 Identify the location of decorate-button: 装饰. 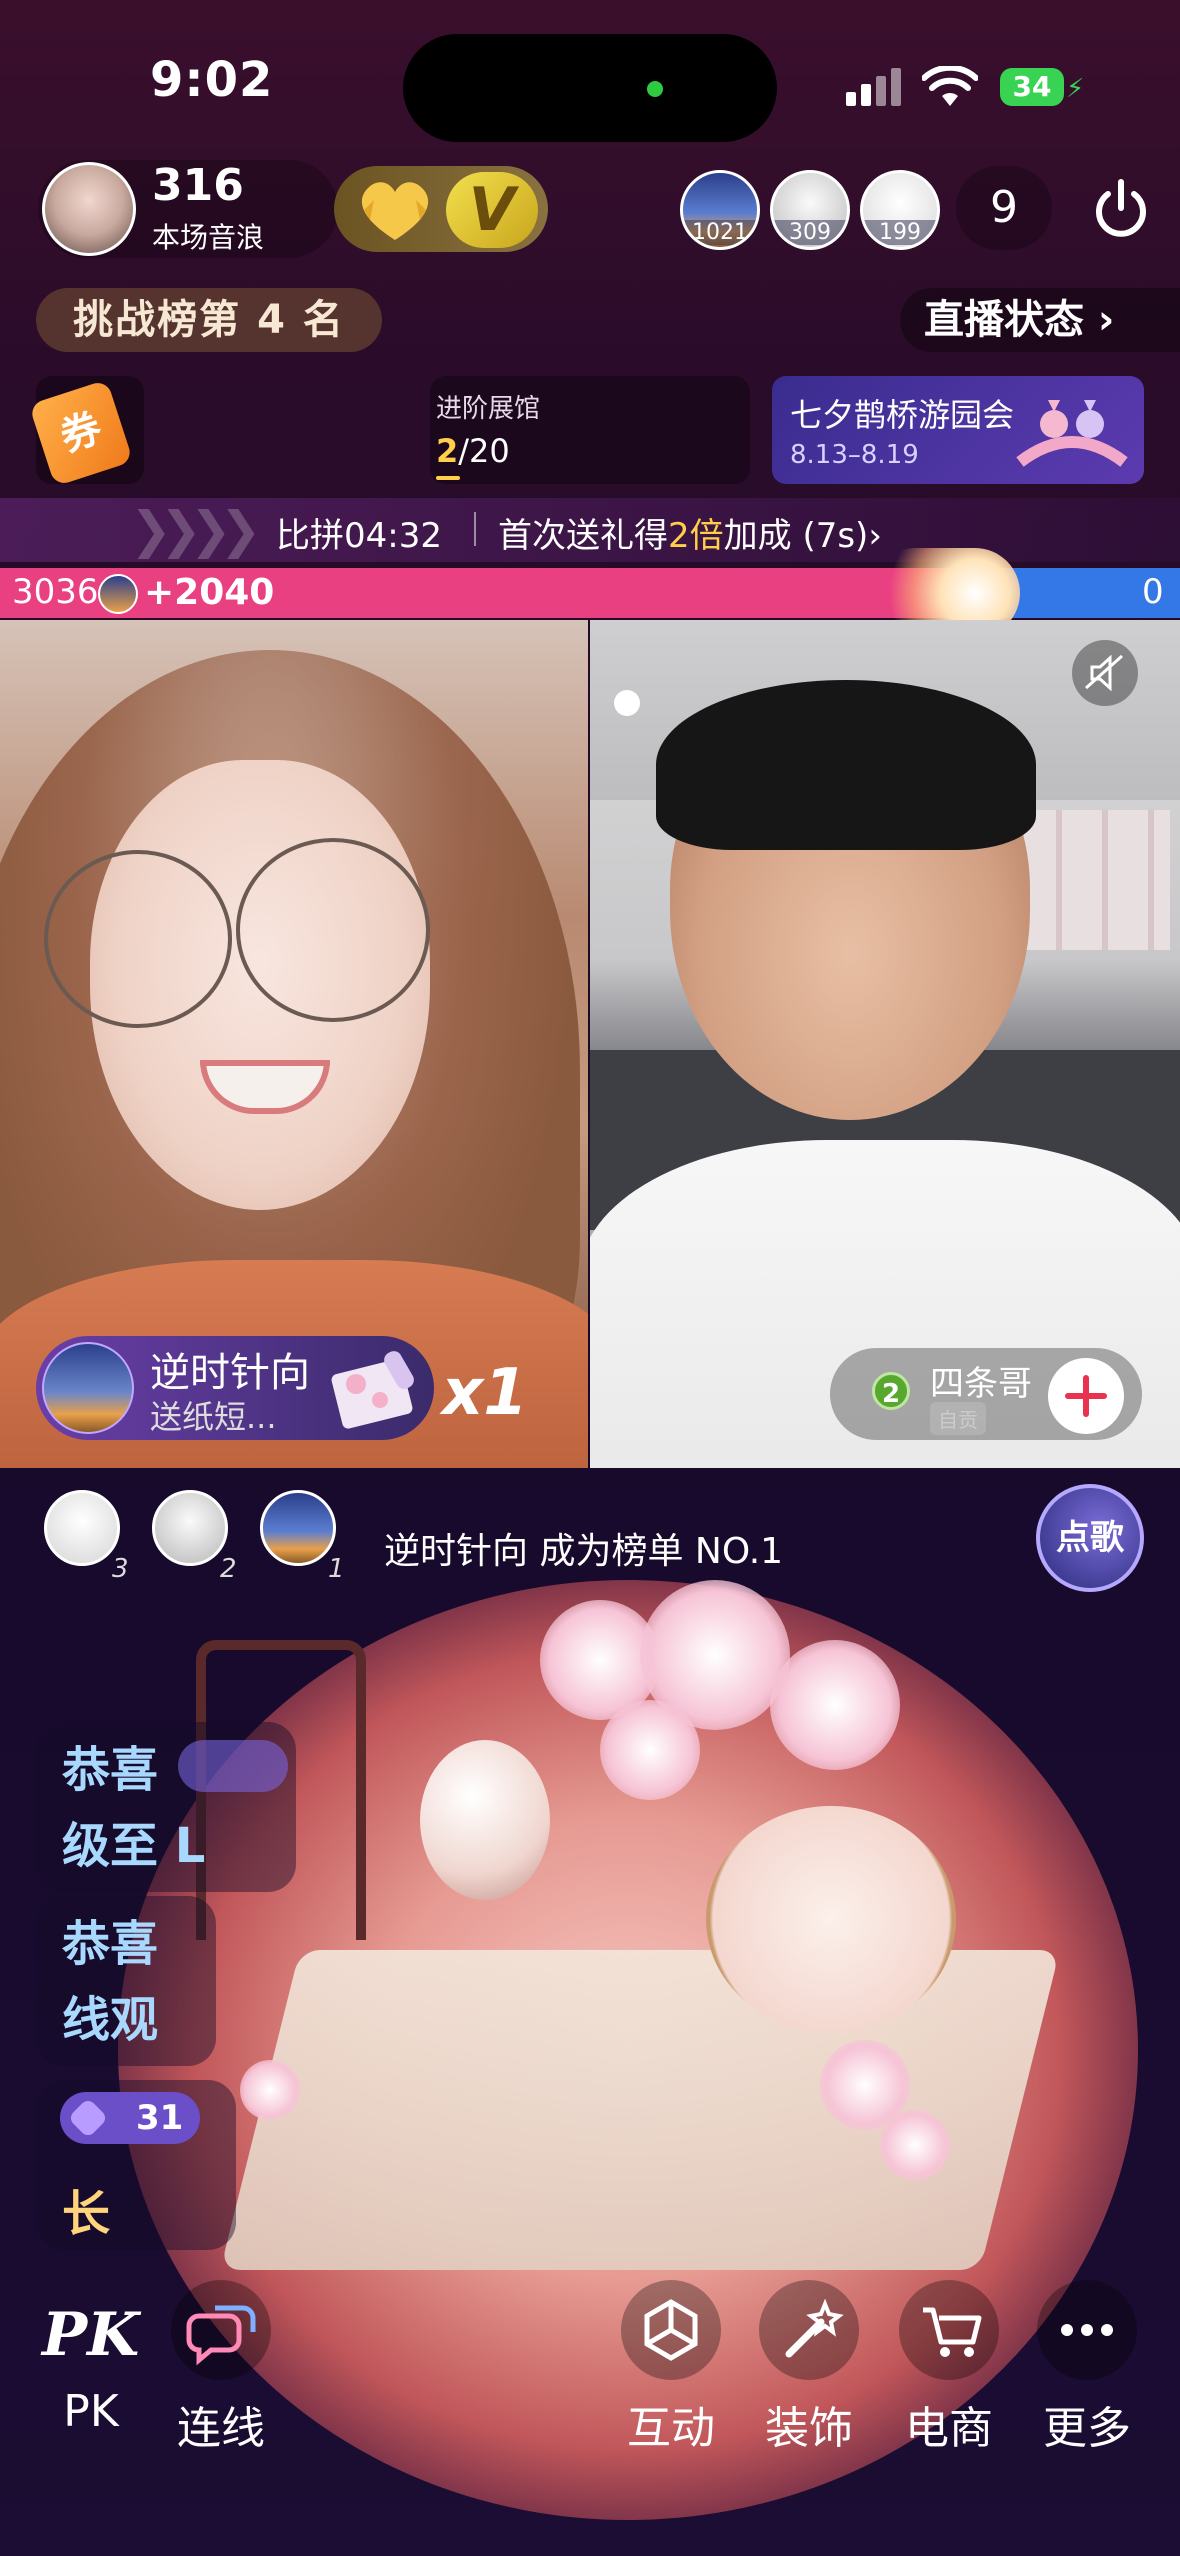
(809, 2368).